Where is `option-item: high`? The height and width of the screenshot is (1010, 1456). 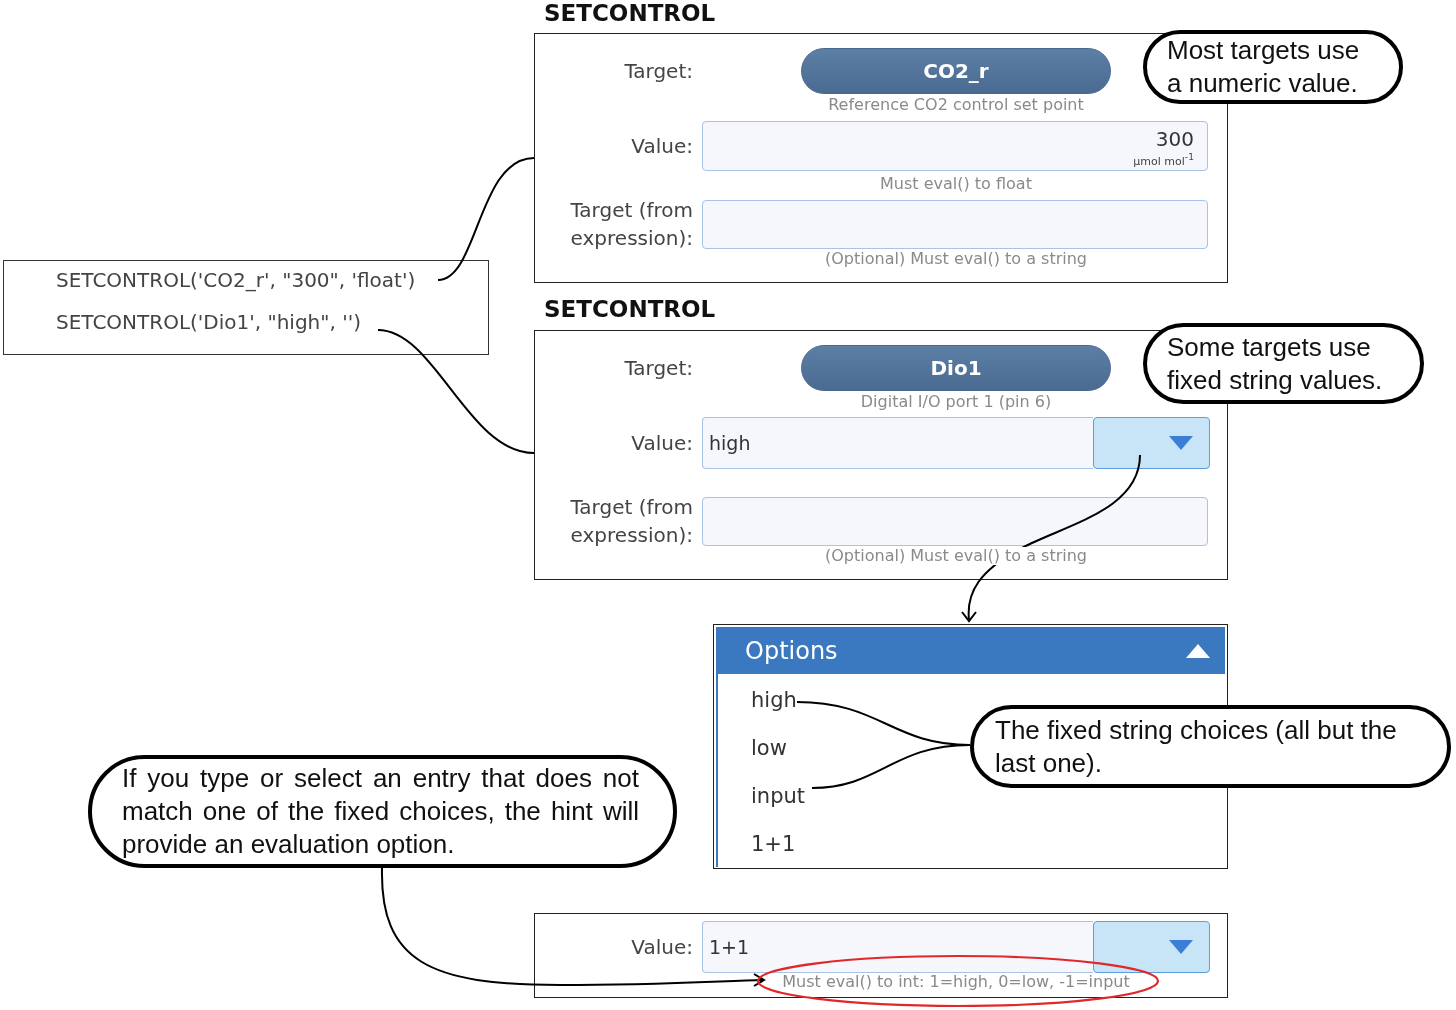
option-item: high is located at coordinates (757, 700).